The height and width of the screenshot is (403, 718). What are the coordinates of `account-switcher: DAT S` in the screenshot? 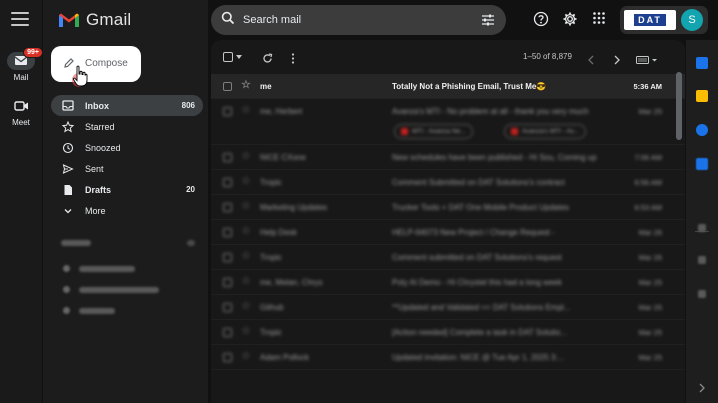 It's located at (664, 20).